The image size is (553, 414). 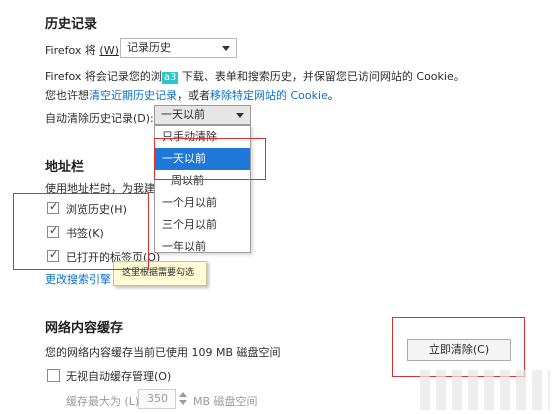 What do you see at coordinates (149, 47) in the screenshot?
I see `history-mode-value: 记录历史` at bounding box center [149, 47].